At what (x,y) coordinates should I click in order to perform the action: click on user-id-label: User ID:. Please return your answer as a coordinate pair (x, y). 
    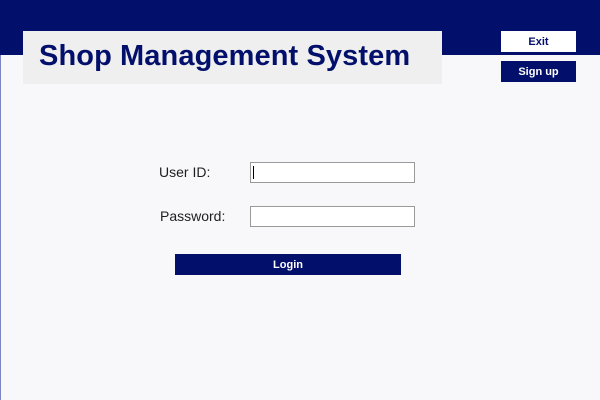
    Looking at the image, I should click on (185, 172).